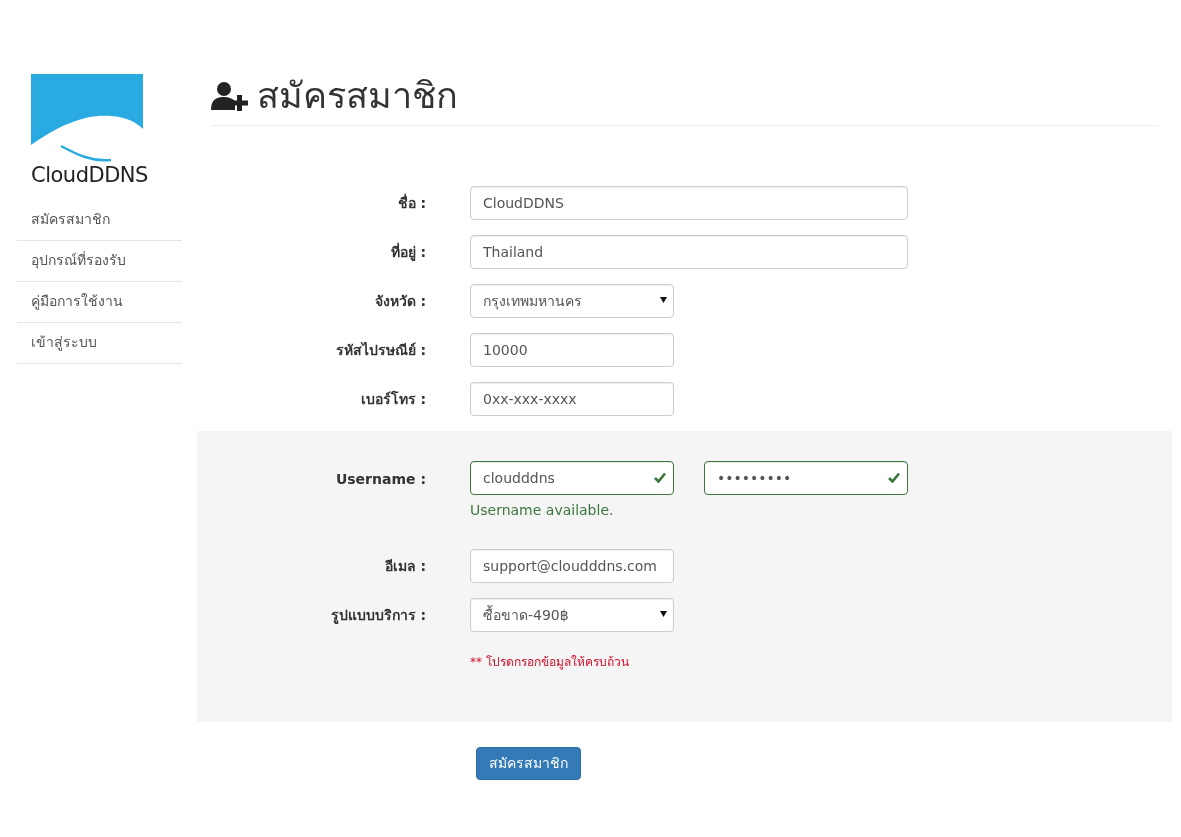 Image resolution: width=1181 pixels, height=837 pixels. What do you see at coordinates (90, 175) in the screenshot?
I see `brand-name: CloudDDNS` at bounding box center [90, 175].